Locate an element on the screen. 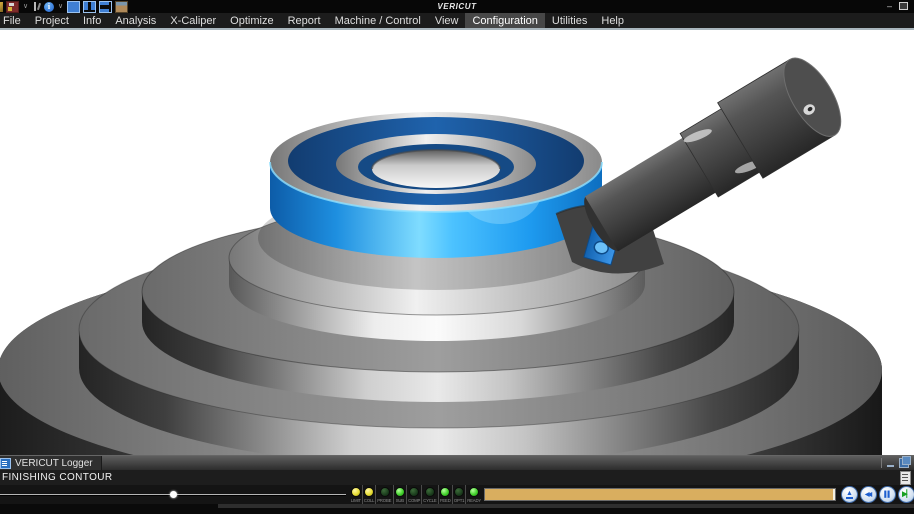  indicator-coll: COLL is located at coordinates (370, 495).